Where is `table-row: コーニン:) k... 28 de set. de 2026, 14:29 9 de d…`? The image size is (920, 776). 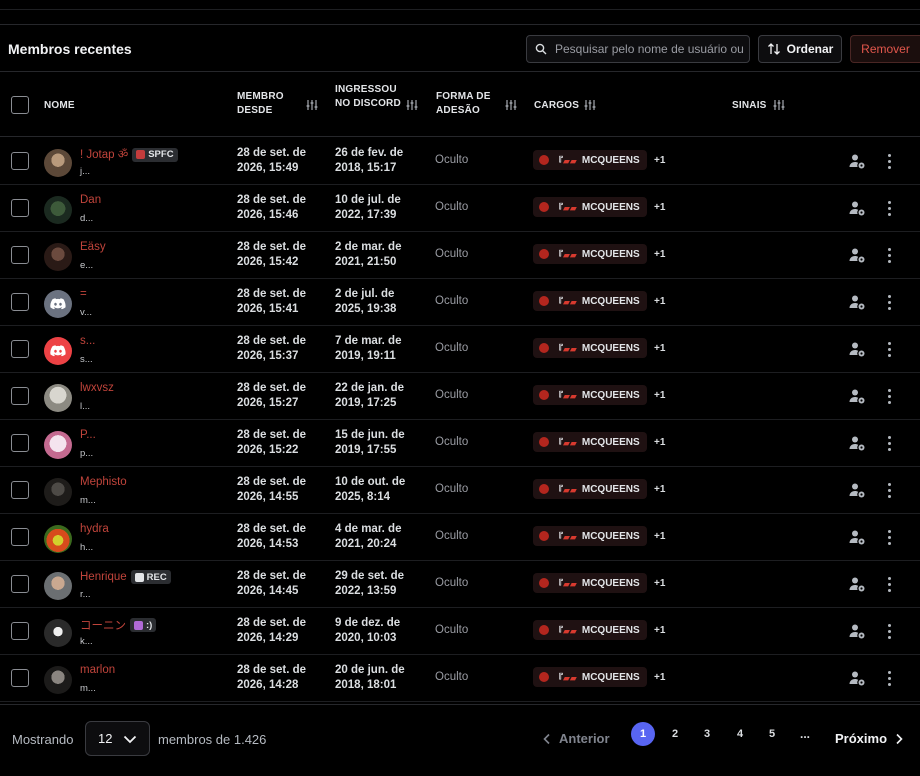 table-row: コーニン:) k... 28 de set. de 2026, 14:29 9 de d… is located at coordinates (460, 631).